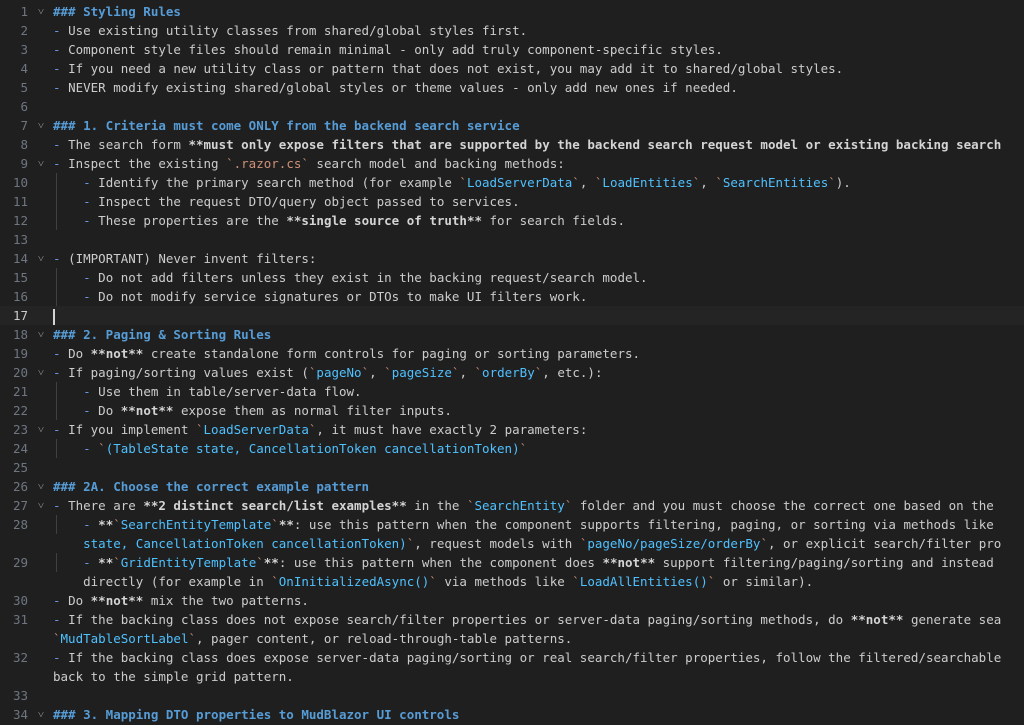  I want to click on code-line: back to the simple grid pattern., so click(512, 676).